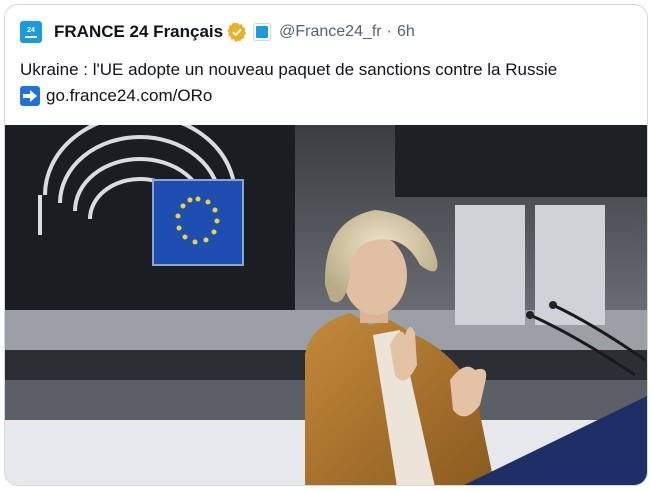 The width and height of the screenshot is (651, 491). What do you see at coordinates (330, 96) in the screenshot?
I see `tweet-link-line: go.france24.com/ORo` at bounding box center [330, 96].